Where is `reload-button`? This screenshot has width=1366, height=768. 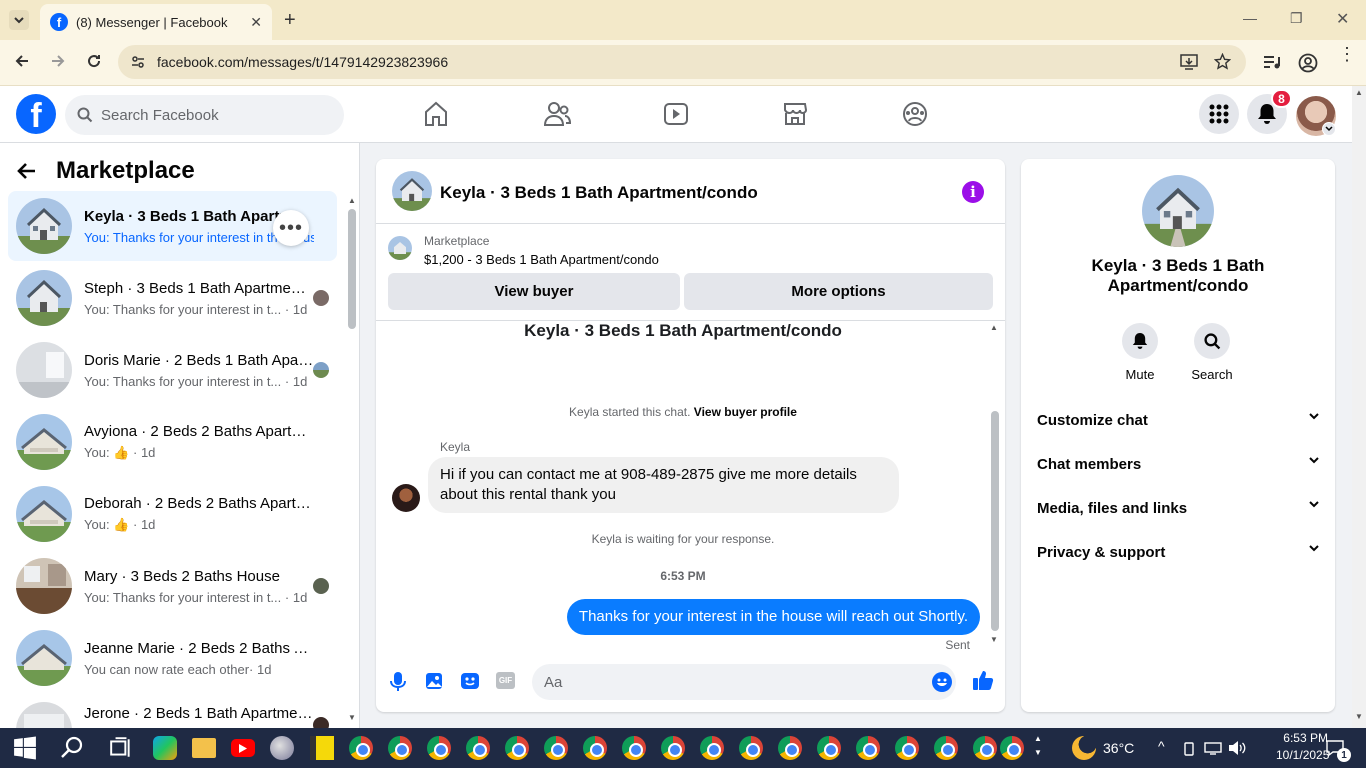
reload-button is located at coordinates (94, 61).